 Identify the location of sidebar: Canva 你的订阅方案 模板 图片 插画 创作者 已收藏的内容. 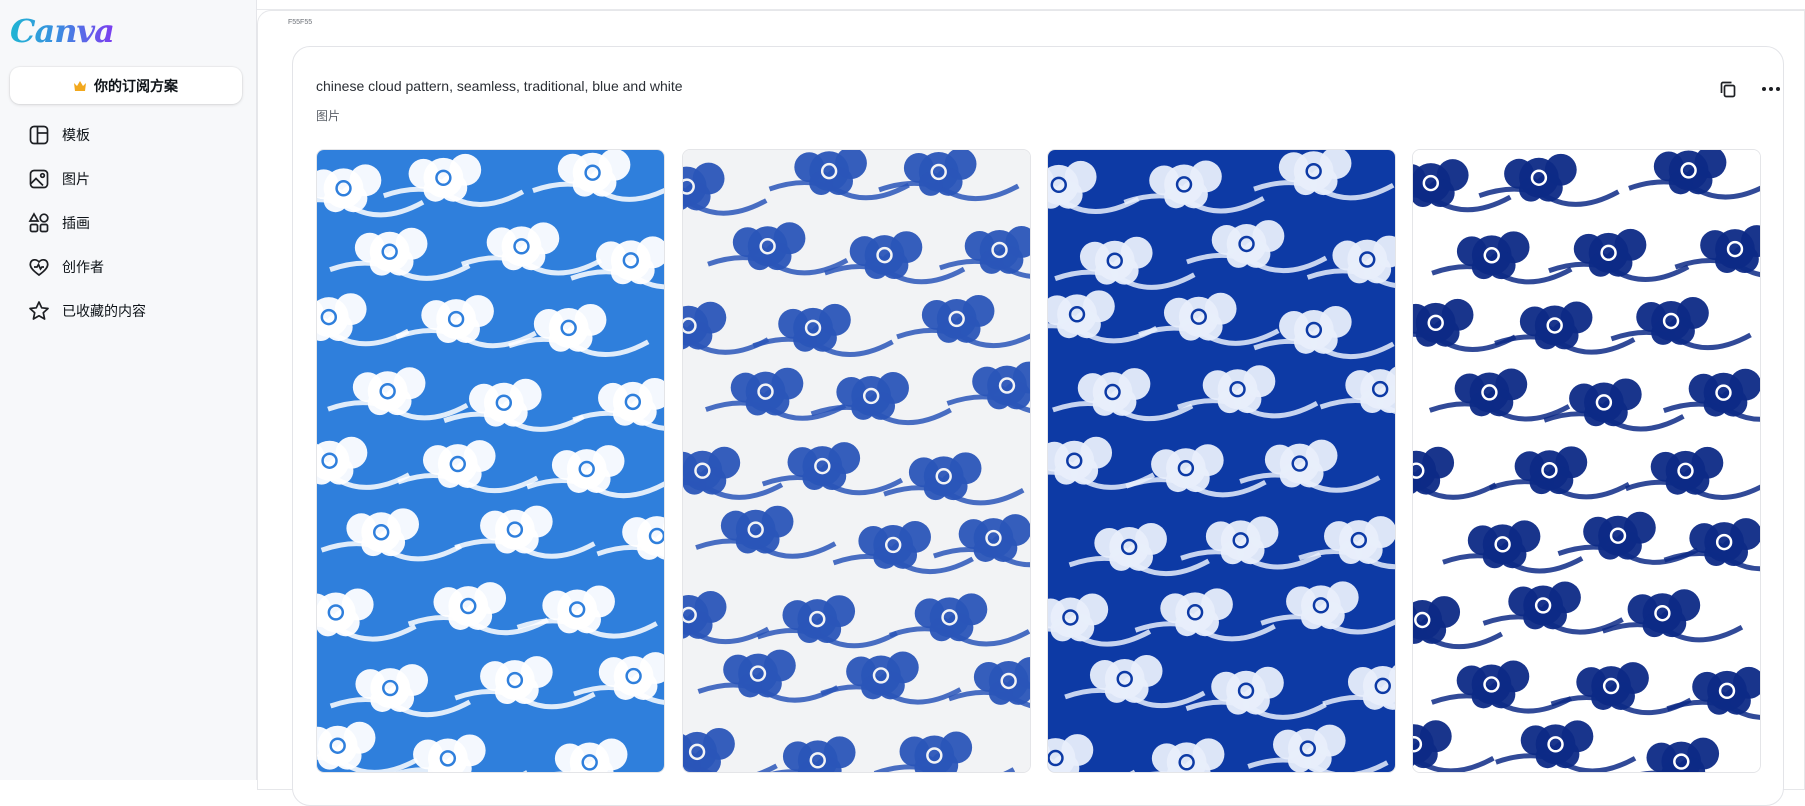
(128, 390).